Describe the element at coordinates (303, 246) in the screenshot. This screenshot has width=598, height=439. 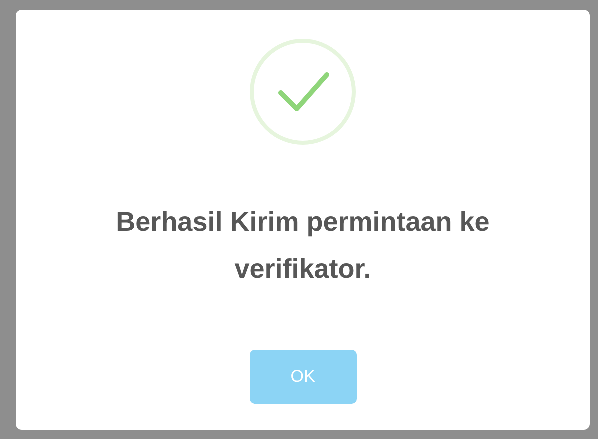
I see `alert-message: Berhasil Kirim permintaan ke verifikator.` at that location.